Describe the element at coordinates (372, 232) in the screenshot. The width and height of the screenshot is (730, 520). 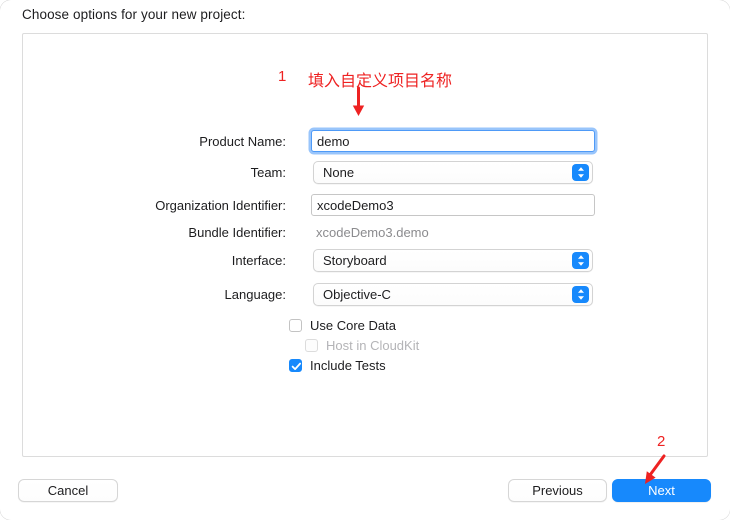
I see `bundle-identifier-value: xcodeDemo3.demo` at that location.